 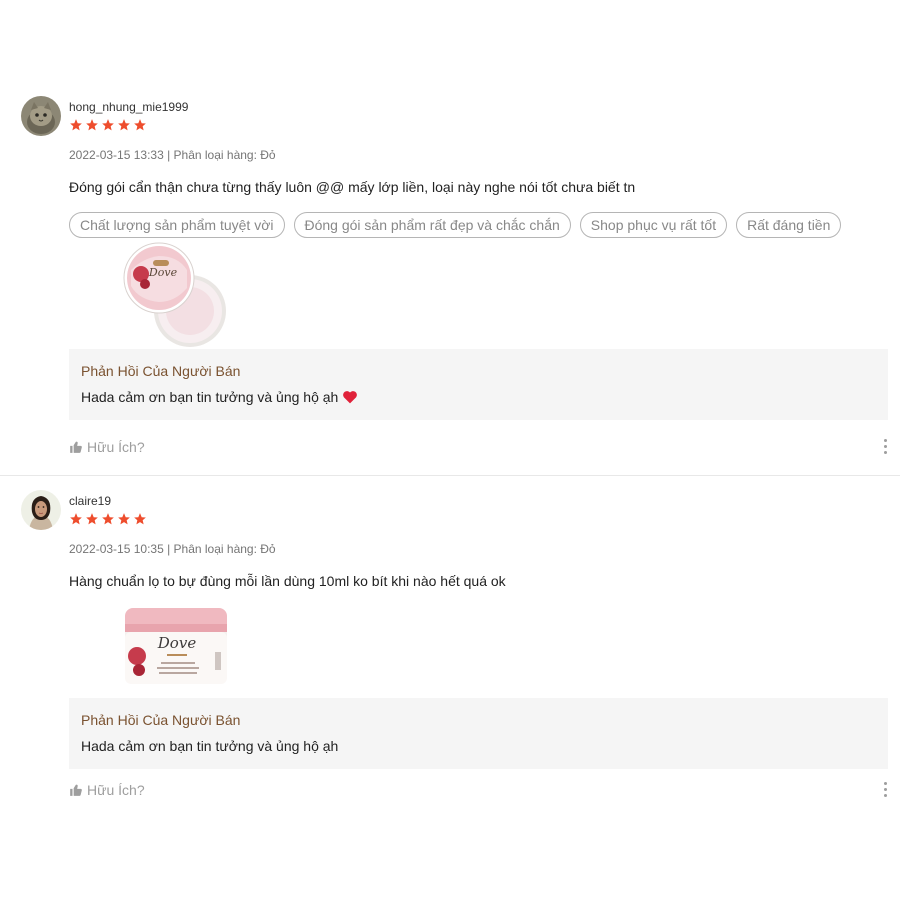 I want to click on review-tag: Đóng gói sản phẩm rất đẹp và chắc chắn, so click(x=432, y=225).